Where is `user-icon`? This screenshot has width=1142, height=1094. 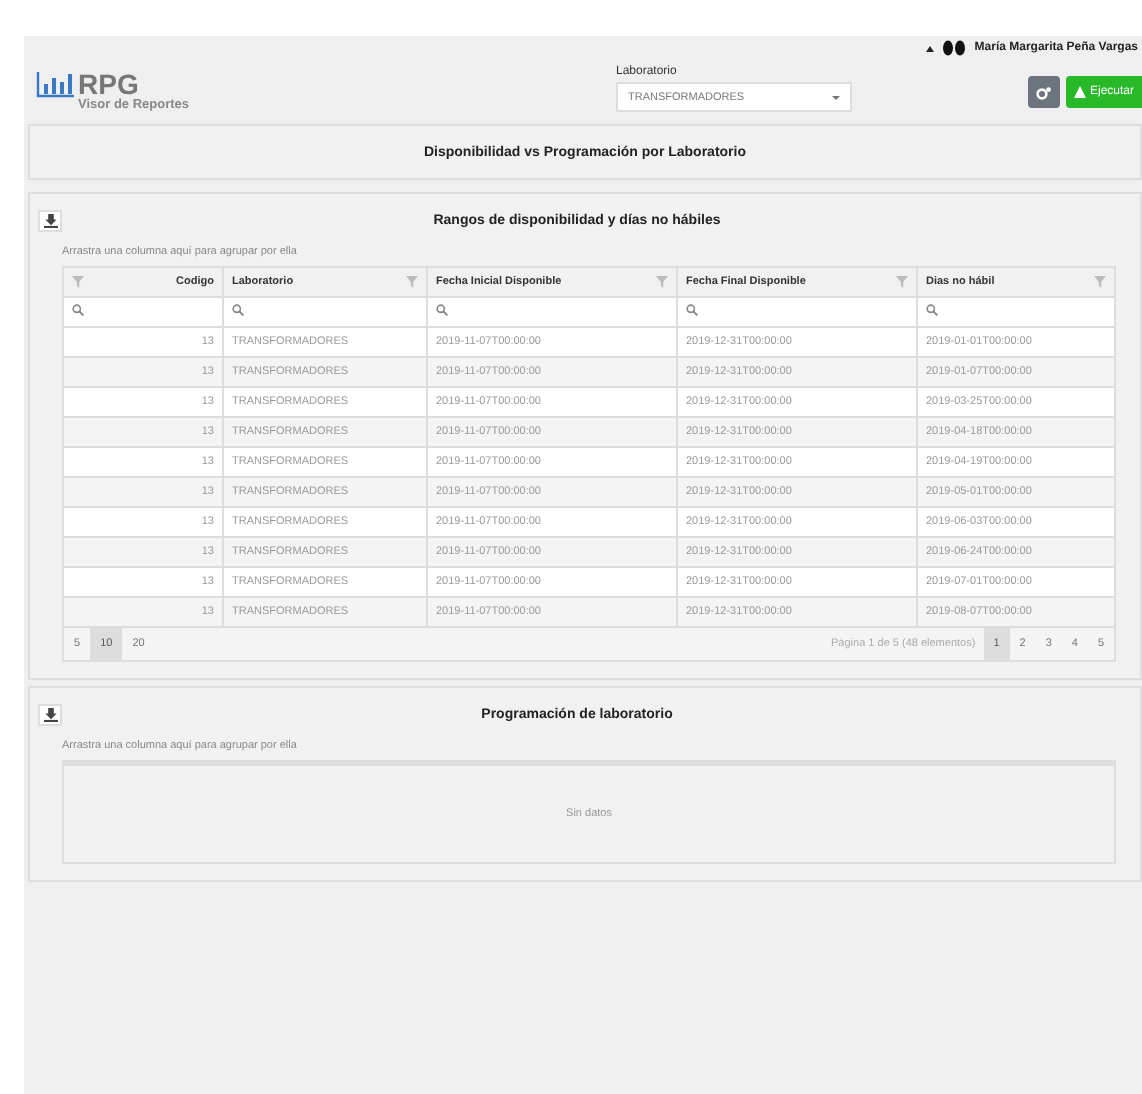 user-icon is located at coordinates (954, 48).